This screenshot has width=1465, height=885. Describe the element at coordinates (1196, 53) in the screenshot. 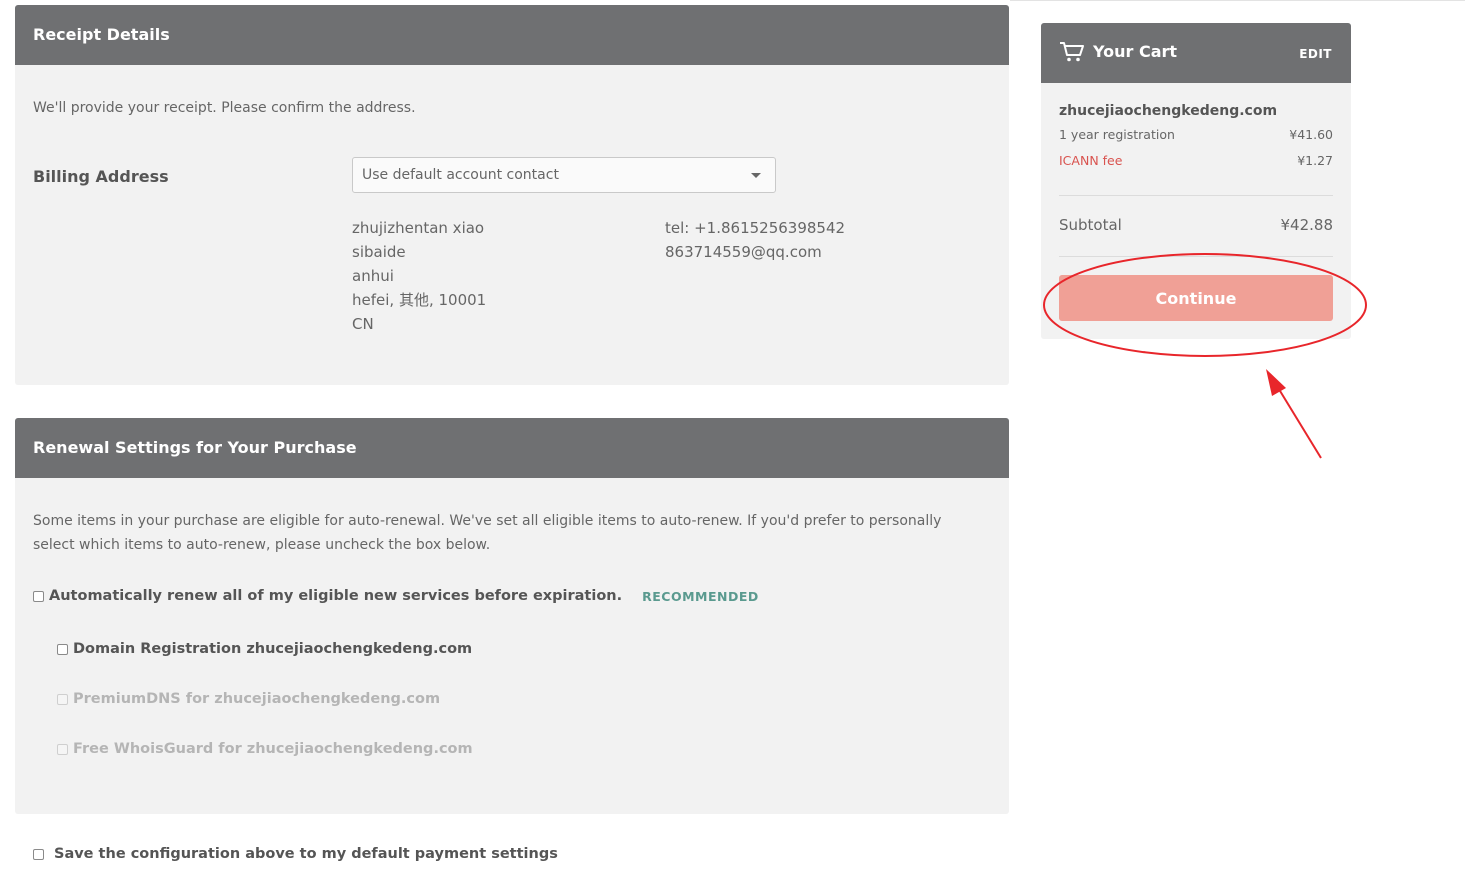

I see `cart-header: Your Cart EDIT` at that location.